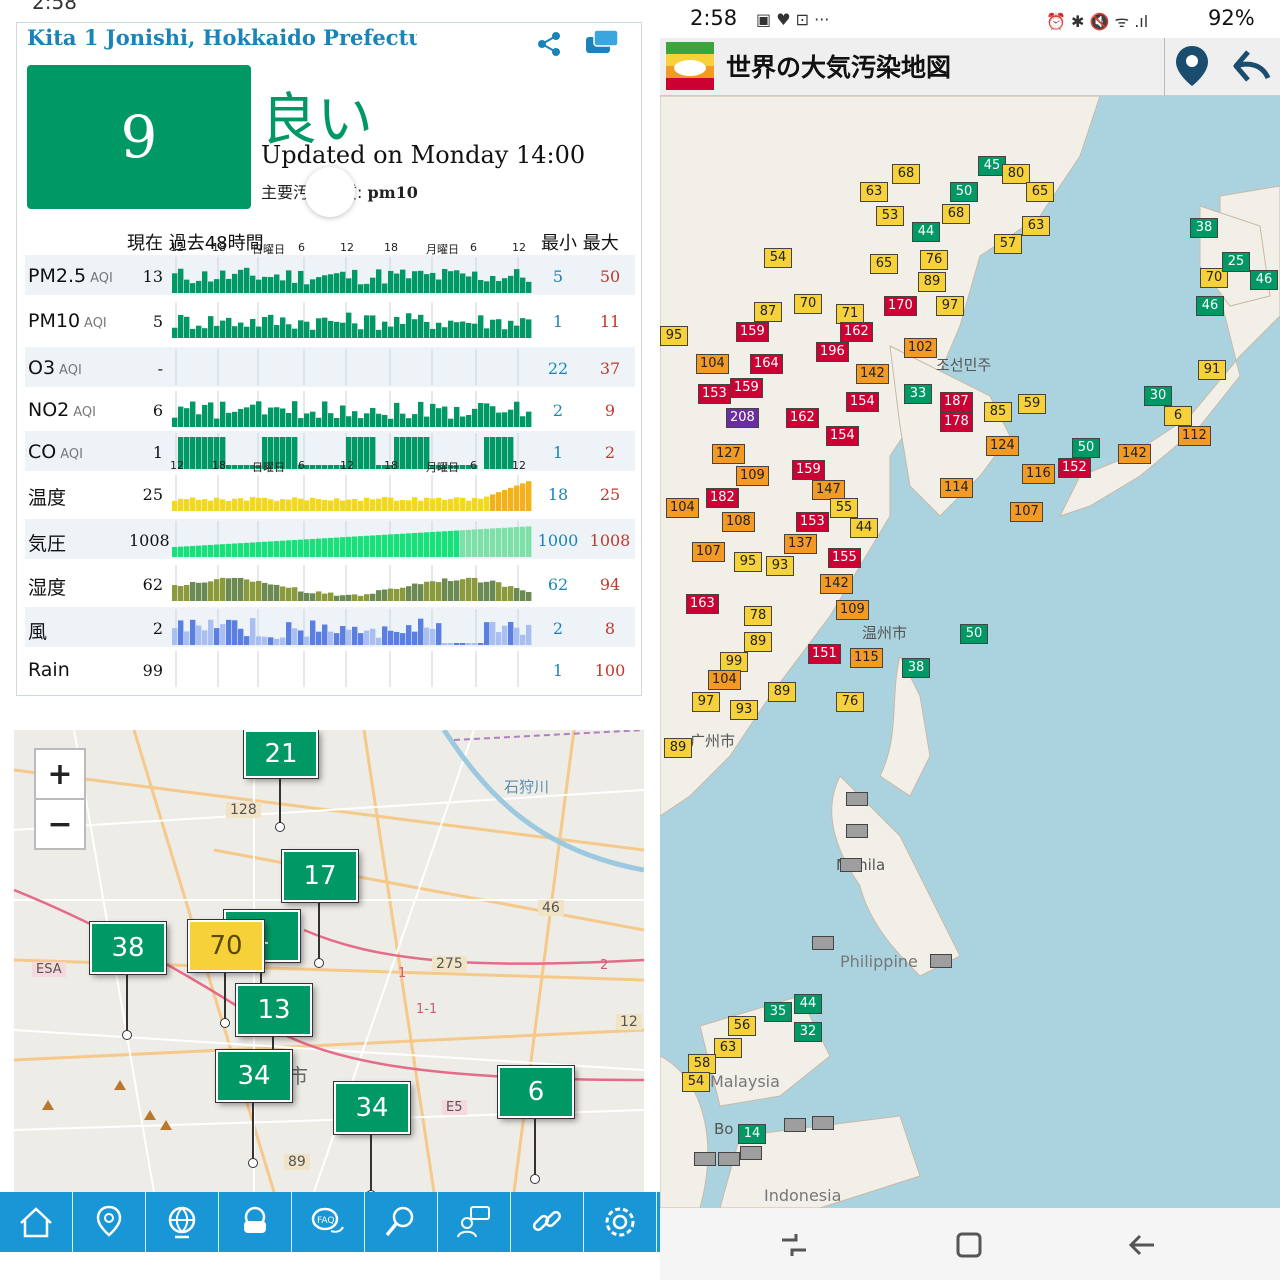 This screenshot has height=1280, width=1280. I want to click on zoom-out-button: −, so click(60, 824).